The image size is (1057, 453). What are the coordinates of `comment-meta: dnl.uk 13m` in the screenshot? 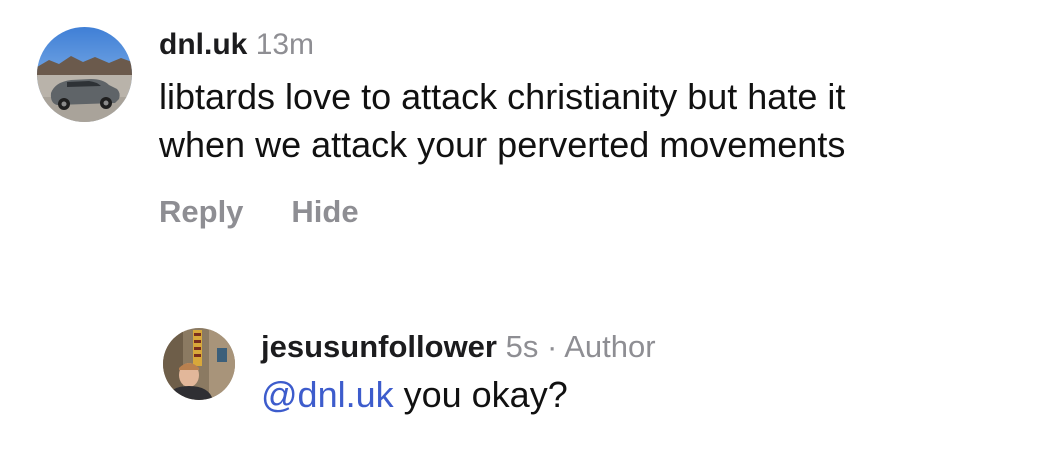 It's located at (599, 43).